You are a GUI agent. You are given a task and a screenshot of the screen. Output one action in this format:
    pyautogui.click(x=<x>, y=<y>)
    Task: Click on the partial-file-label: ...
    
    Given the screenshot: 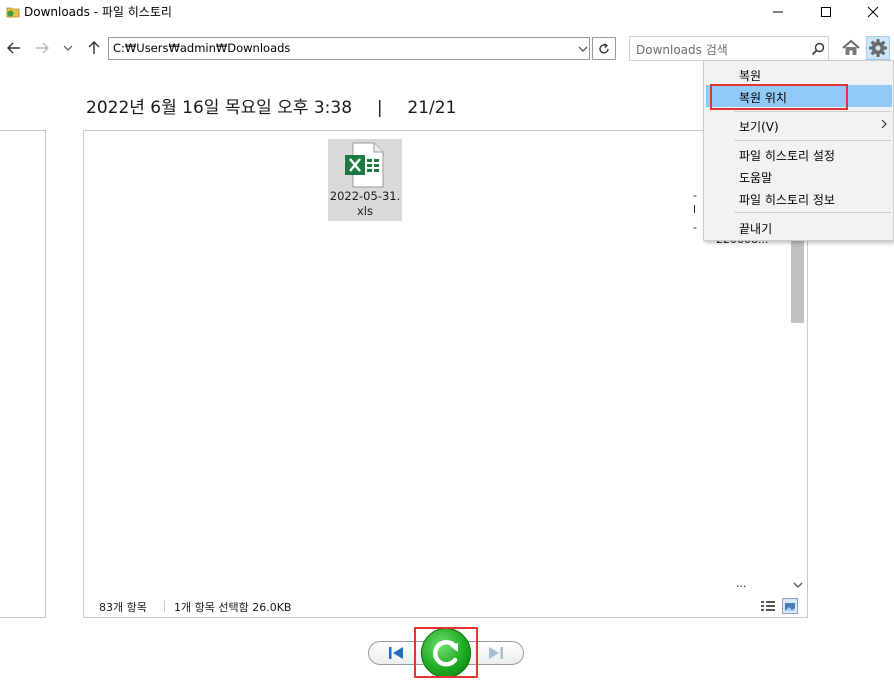 What is the action you would take?
    pyautogui.click(x=741, y=583)
    